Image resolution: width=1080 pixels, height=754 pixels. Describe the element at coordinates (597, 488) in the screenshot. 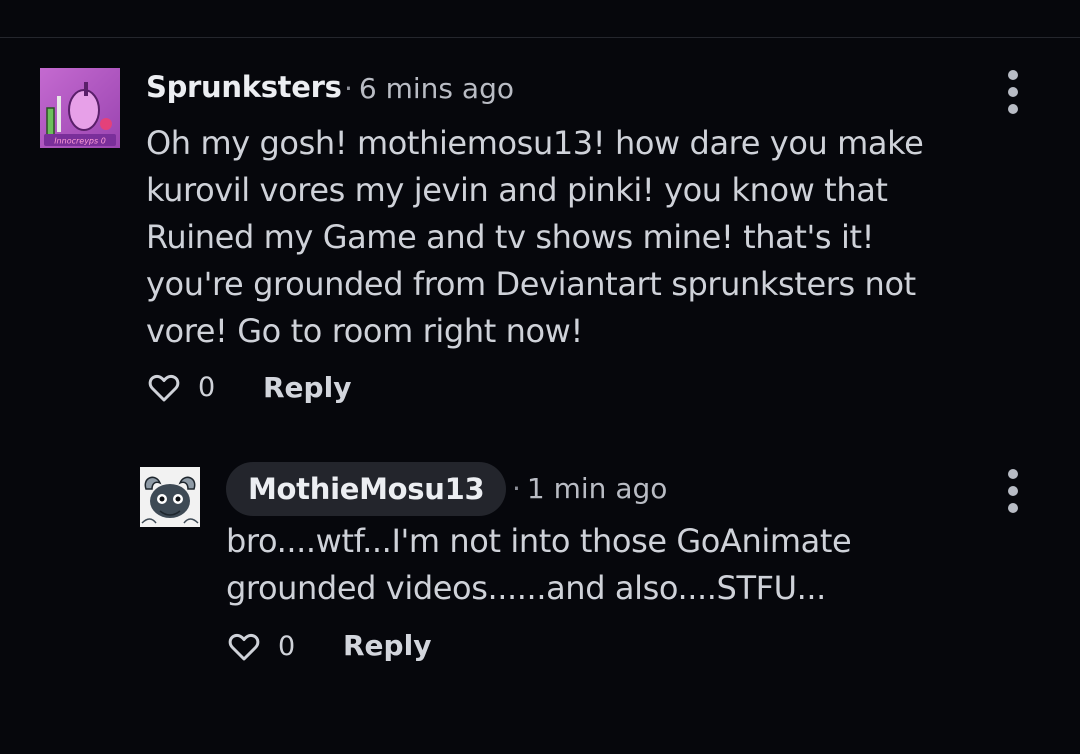

I see `timestamp-text: 1 min ago` at that location.